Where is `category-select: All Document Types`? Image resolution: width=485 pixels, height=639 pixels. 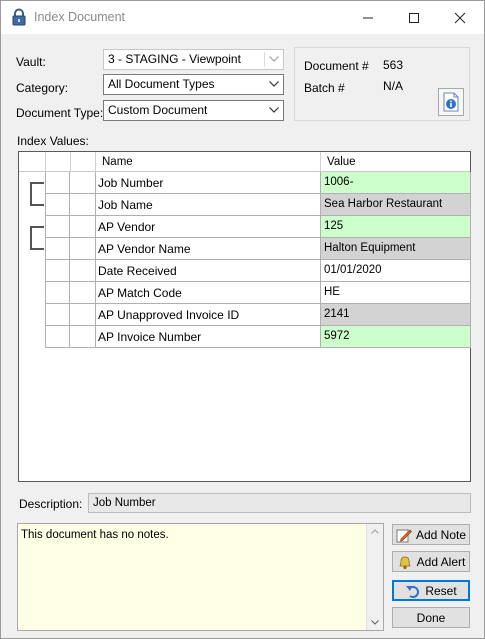 category-select: All Document Types is located at coordinates (193, 84).